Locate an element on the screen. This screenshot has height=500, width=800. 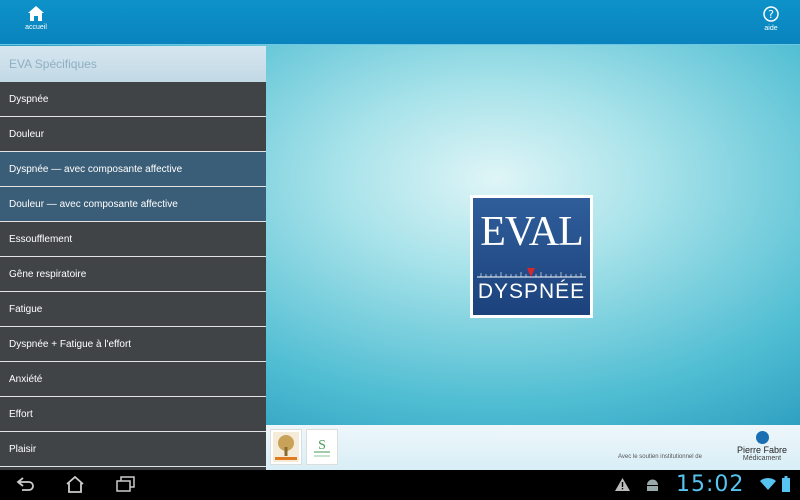
svg-text: S is located at coordinates (322, 445).